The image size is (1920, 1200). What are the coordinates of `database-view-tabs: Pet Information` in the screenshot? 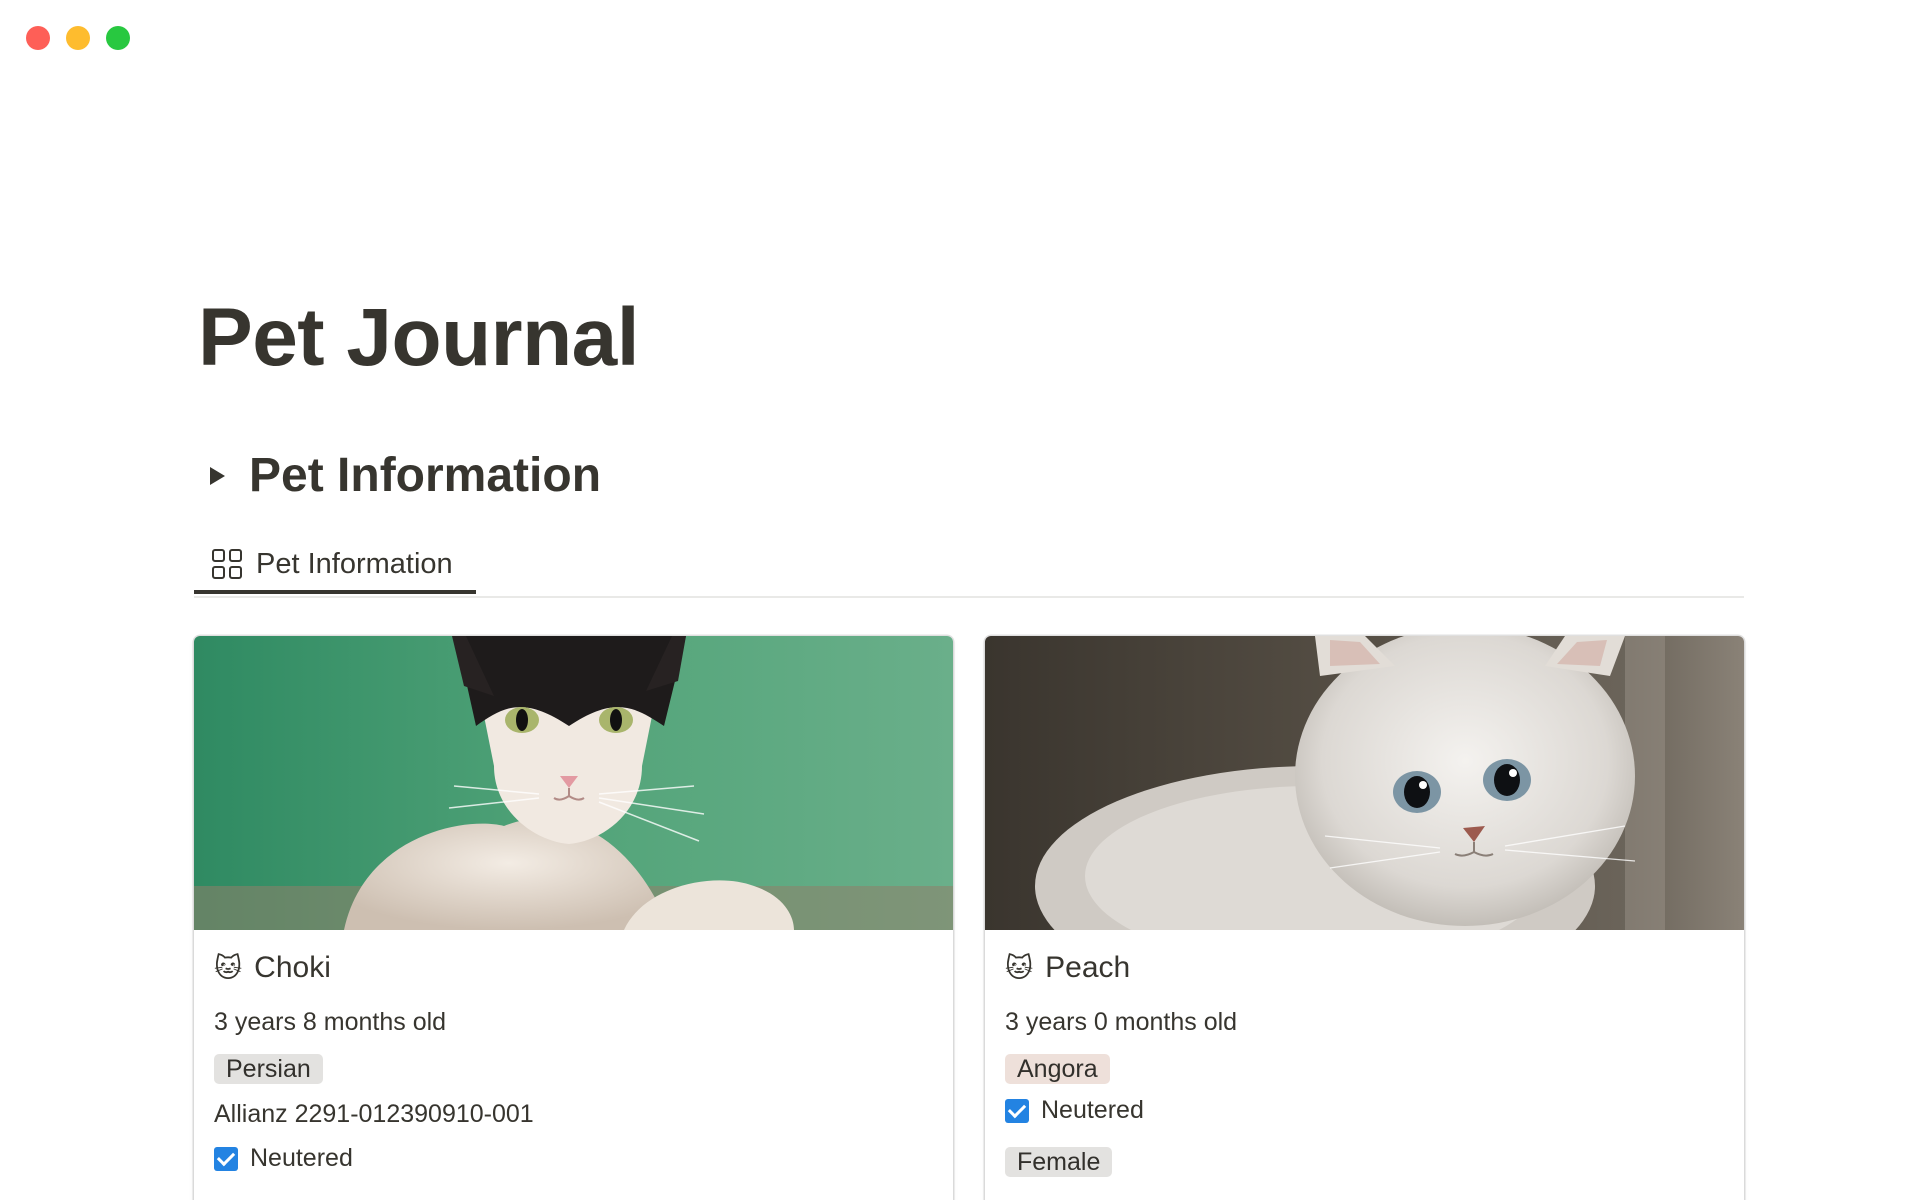 It's located at (969, 568).